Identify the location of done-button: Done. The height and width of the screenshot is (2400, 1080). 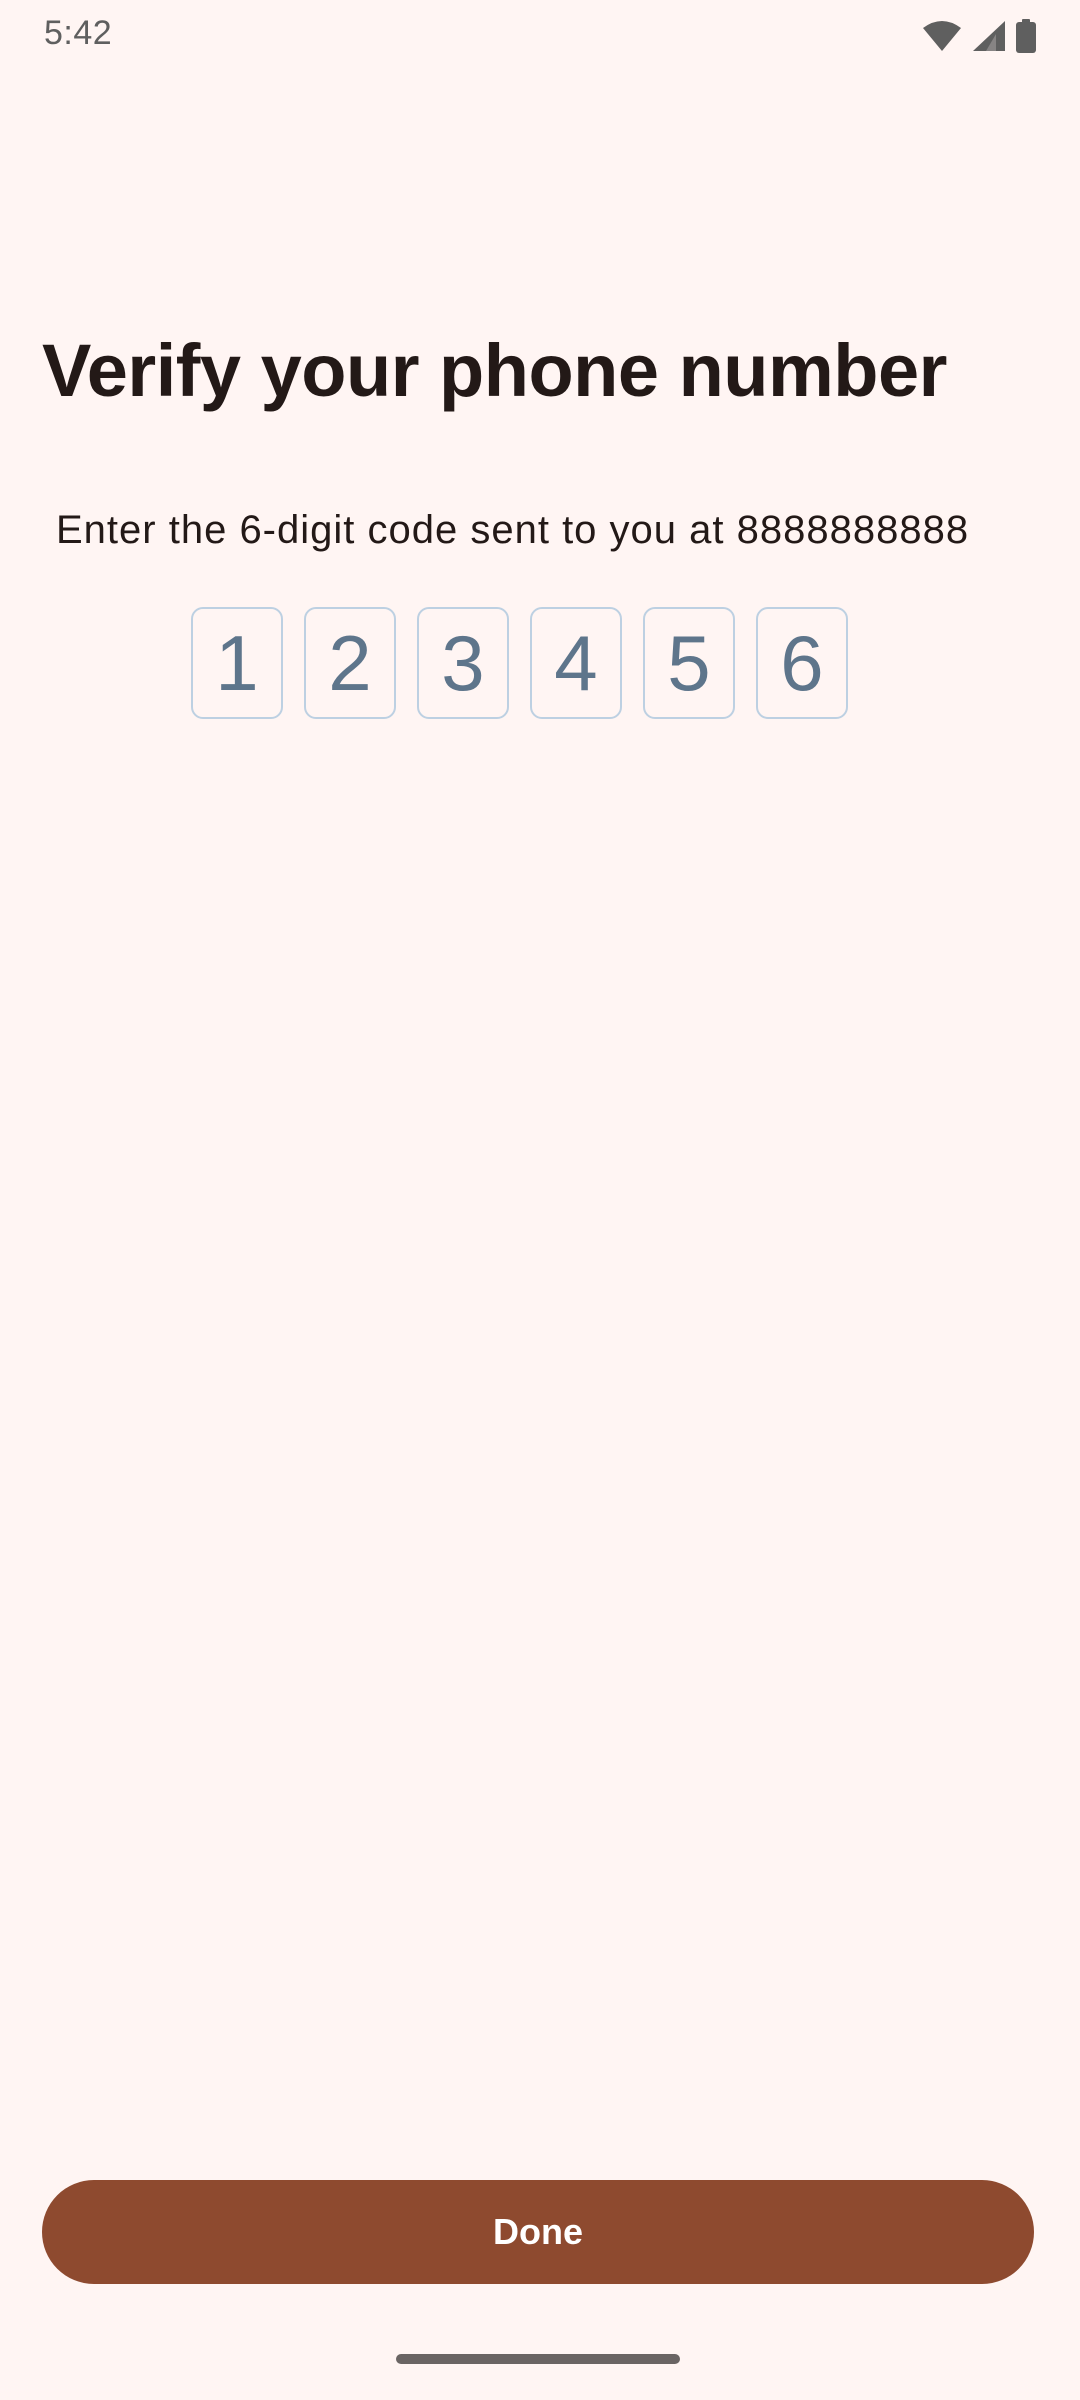
(538, 2232).